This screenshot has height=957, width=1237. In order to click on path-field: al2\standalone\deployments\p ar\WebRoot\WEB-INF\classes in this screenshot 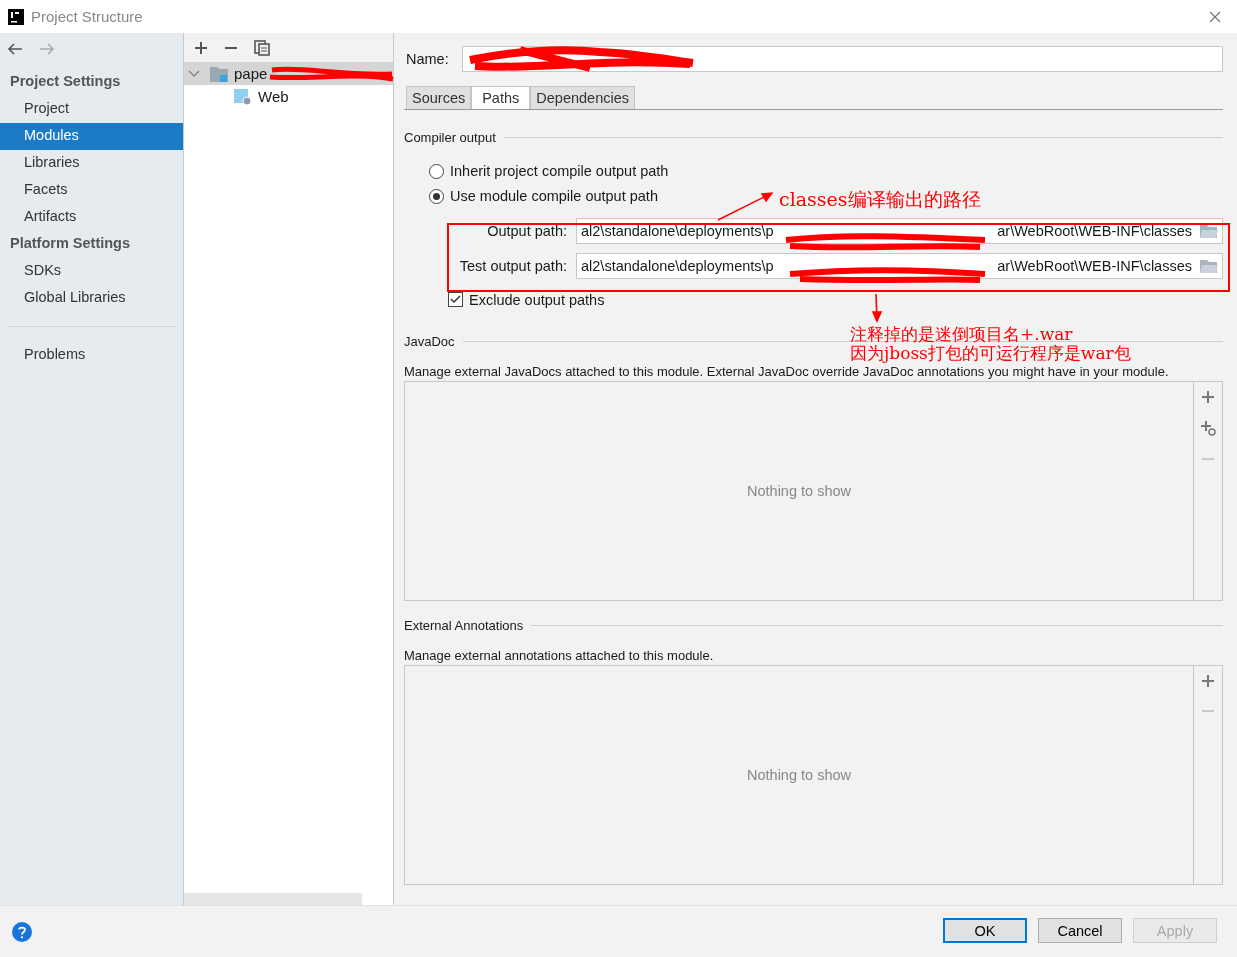, I will do `click(899, 266)`.